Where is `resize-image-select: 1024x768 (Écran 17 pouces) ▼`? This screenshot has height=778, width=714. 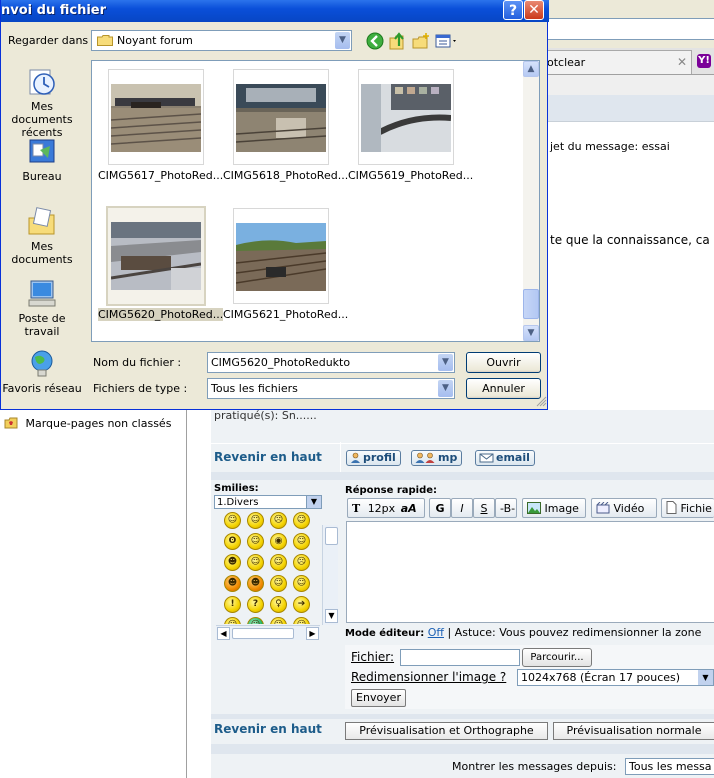
resize-image-select: 1024x768 (Écran 17 pouces) ▼ is located at coordinates (615, 677).